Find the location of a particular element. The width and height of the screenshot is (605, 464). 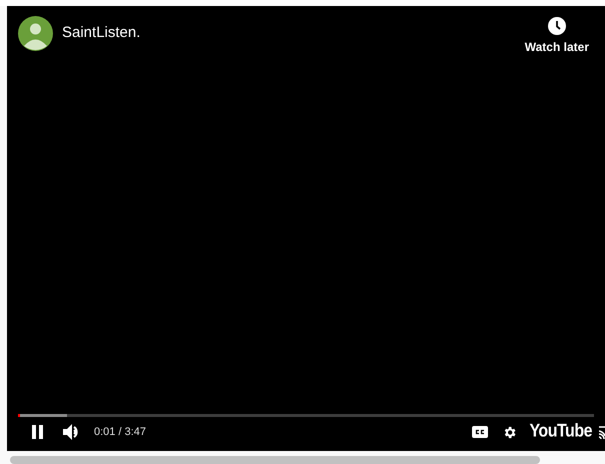

youtube-logo: YouTube is located at coordinates (560, 432).